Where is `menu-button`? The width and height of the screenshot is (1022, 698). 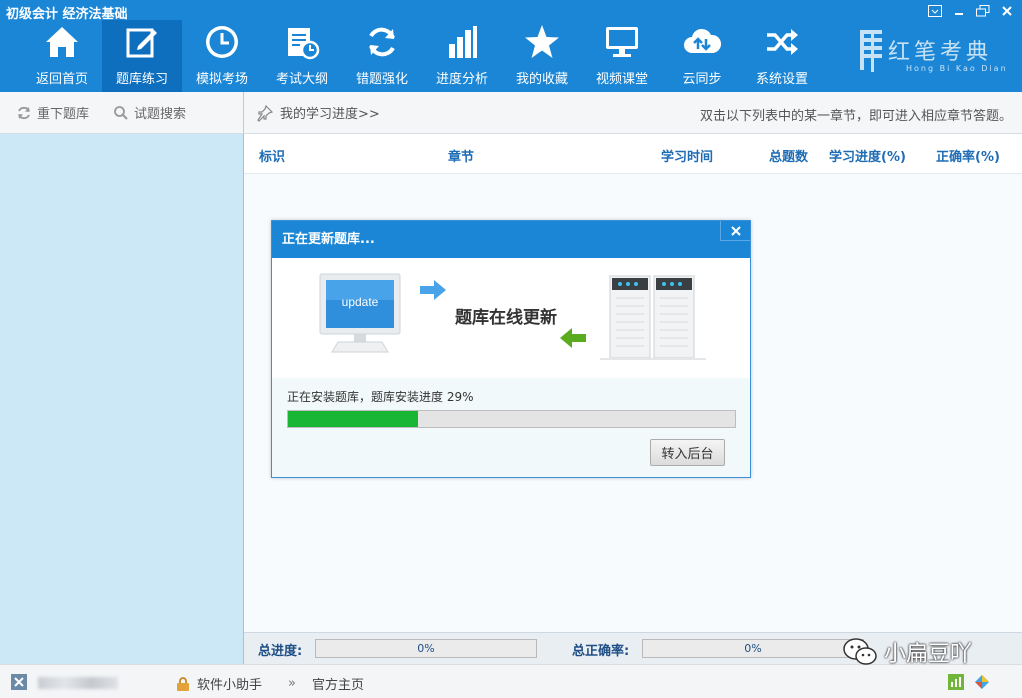 menu-button is located at coordinates (935, 11).